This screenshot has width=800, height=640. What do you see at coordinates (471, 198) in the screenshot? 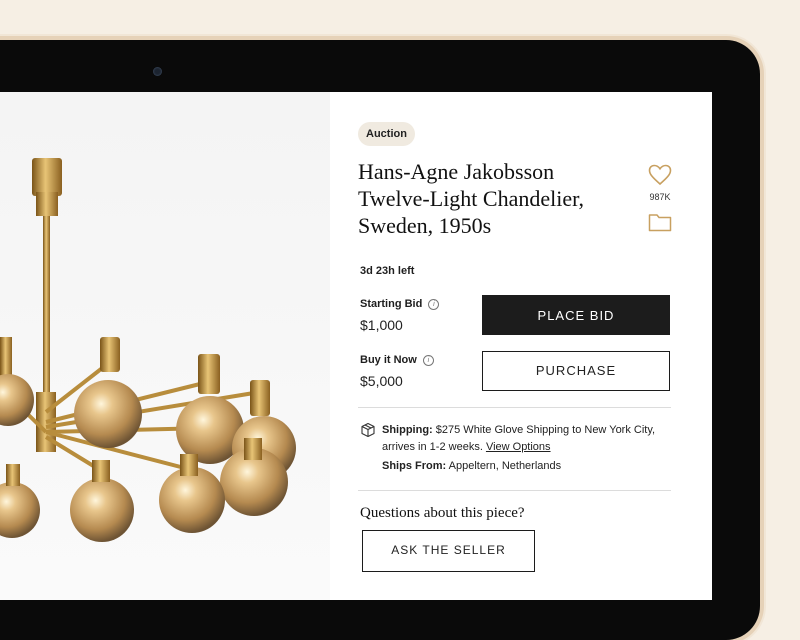
I see `title-line: Twelve-Light Chandelier,` at bounding box center [471, 198].